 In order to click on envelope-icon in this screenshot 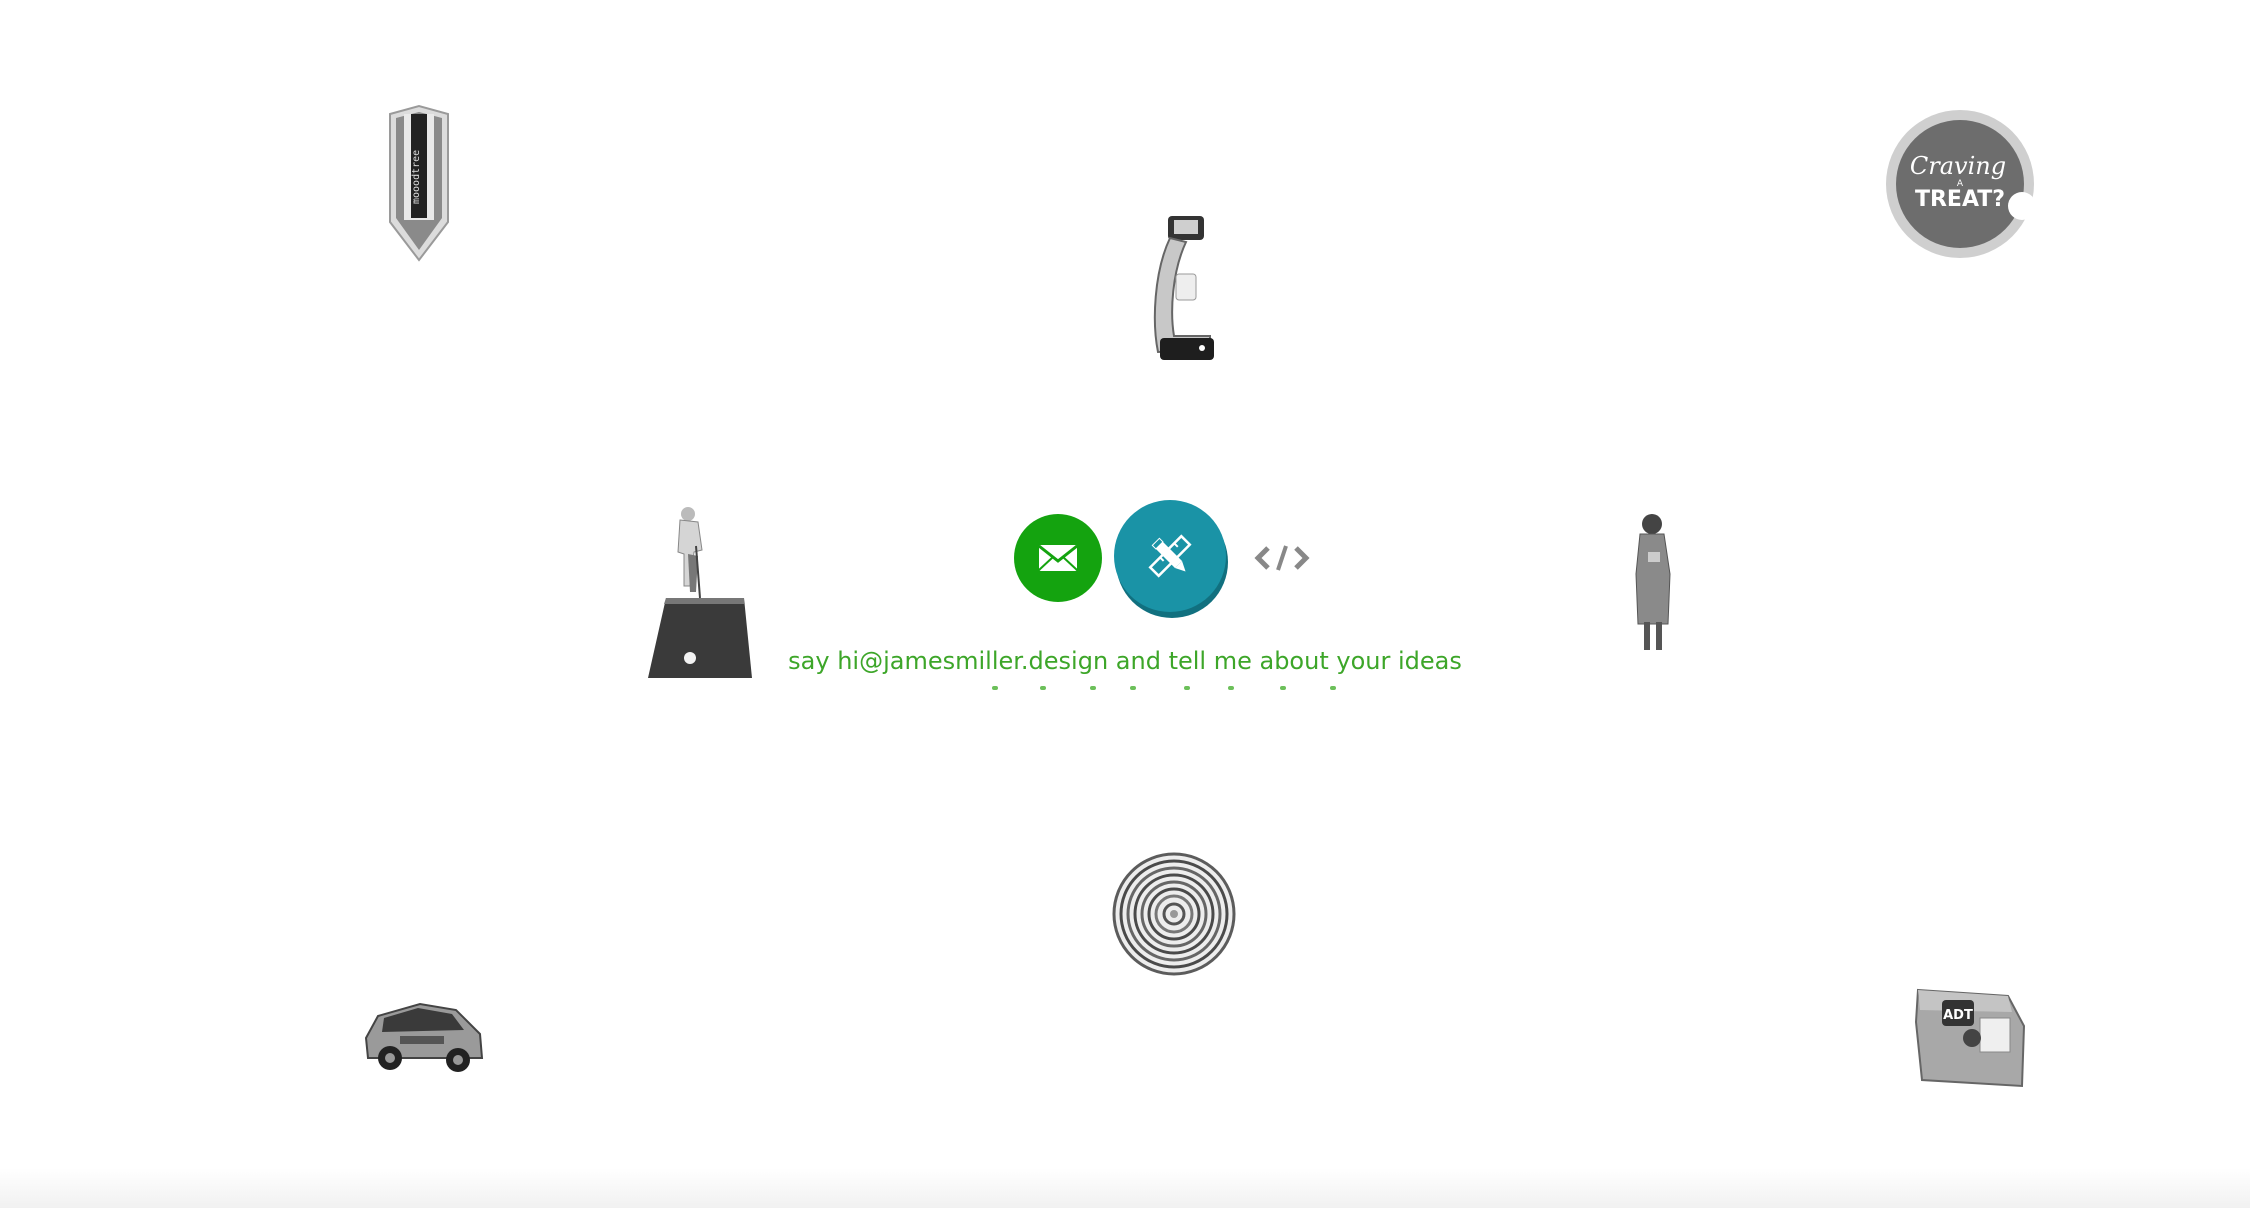, I will do `click(1058, 557)`.